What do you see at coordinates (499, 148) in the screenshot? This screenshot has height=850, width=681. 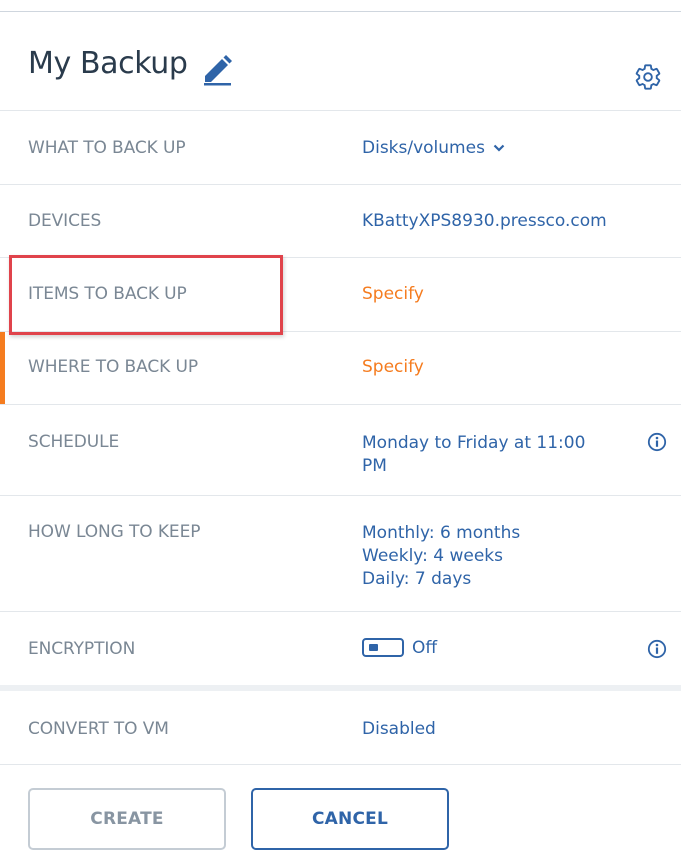 I see `chevron-down-icon` at bounding box center [499, 148].